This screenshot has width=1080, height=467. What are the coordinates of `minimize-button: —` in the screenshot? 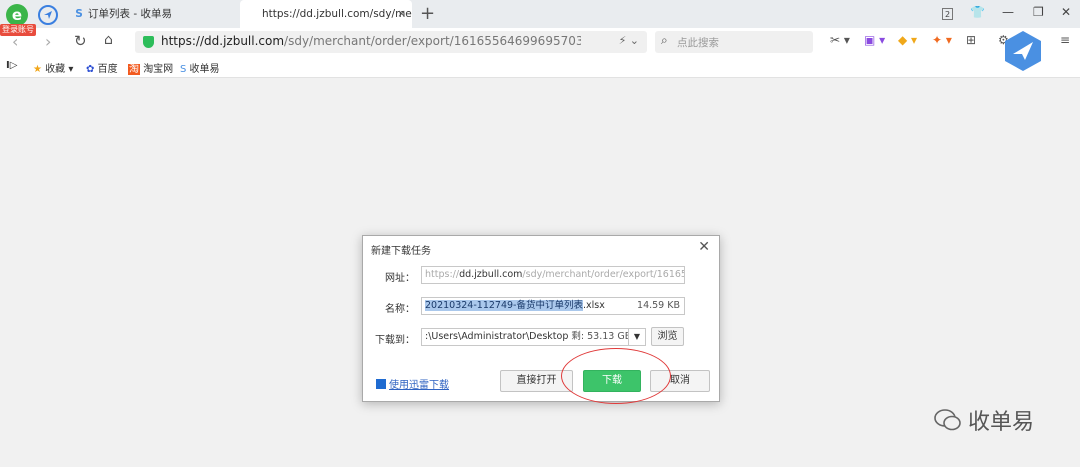 It's located at (1008, 12).